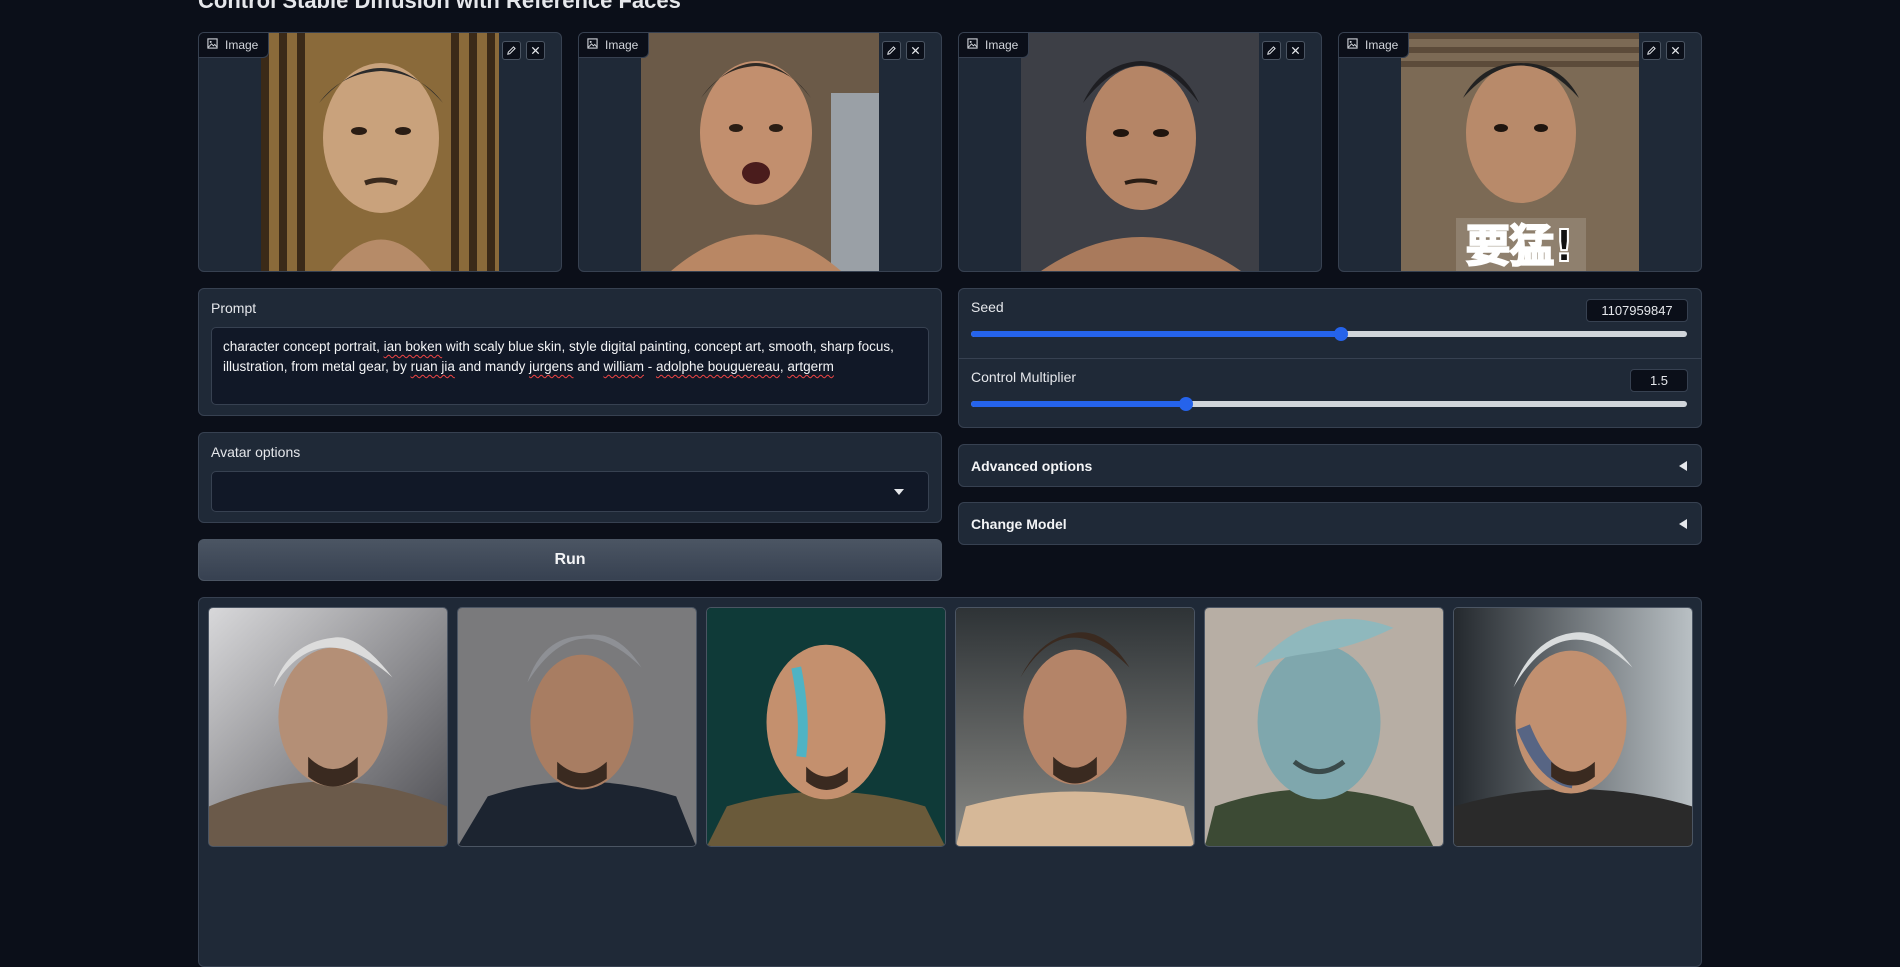  What do you see at coordinates (1156, 334) in the screenshot?
I see `seed-slider-fill` at bounding box center [1156, 334].